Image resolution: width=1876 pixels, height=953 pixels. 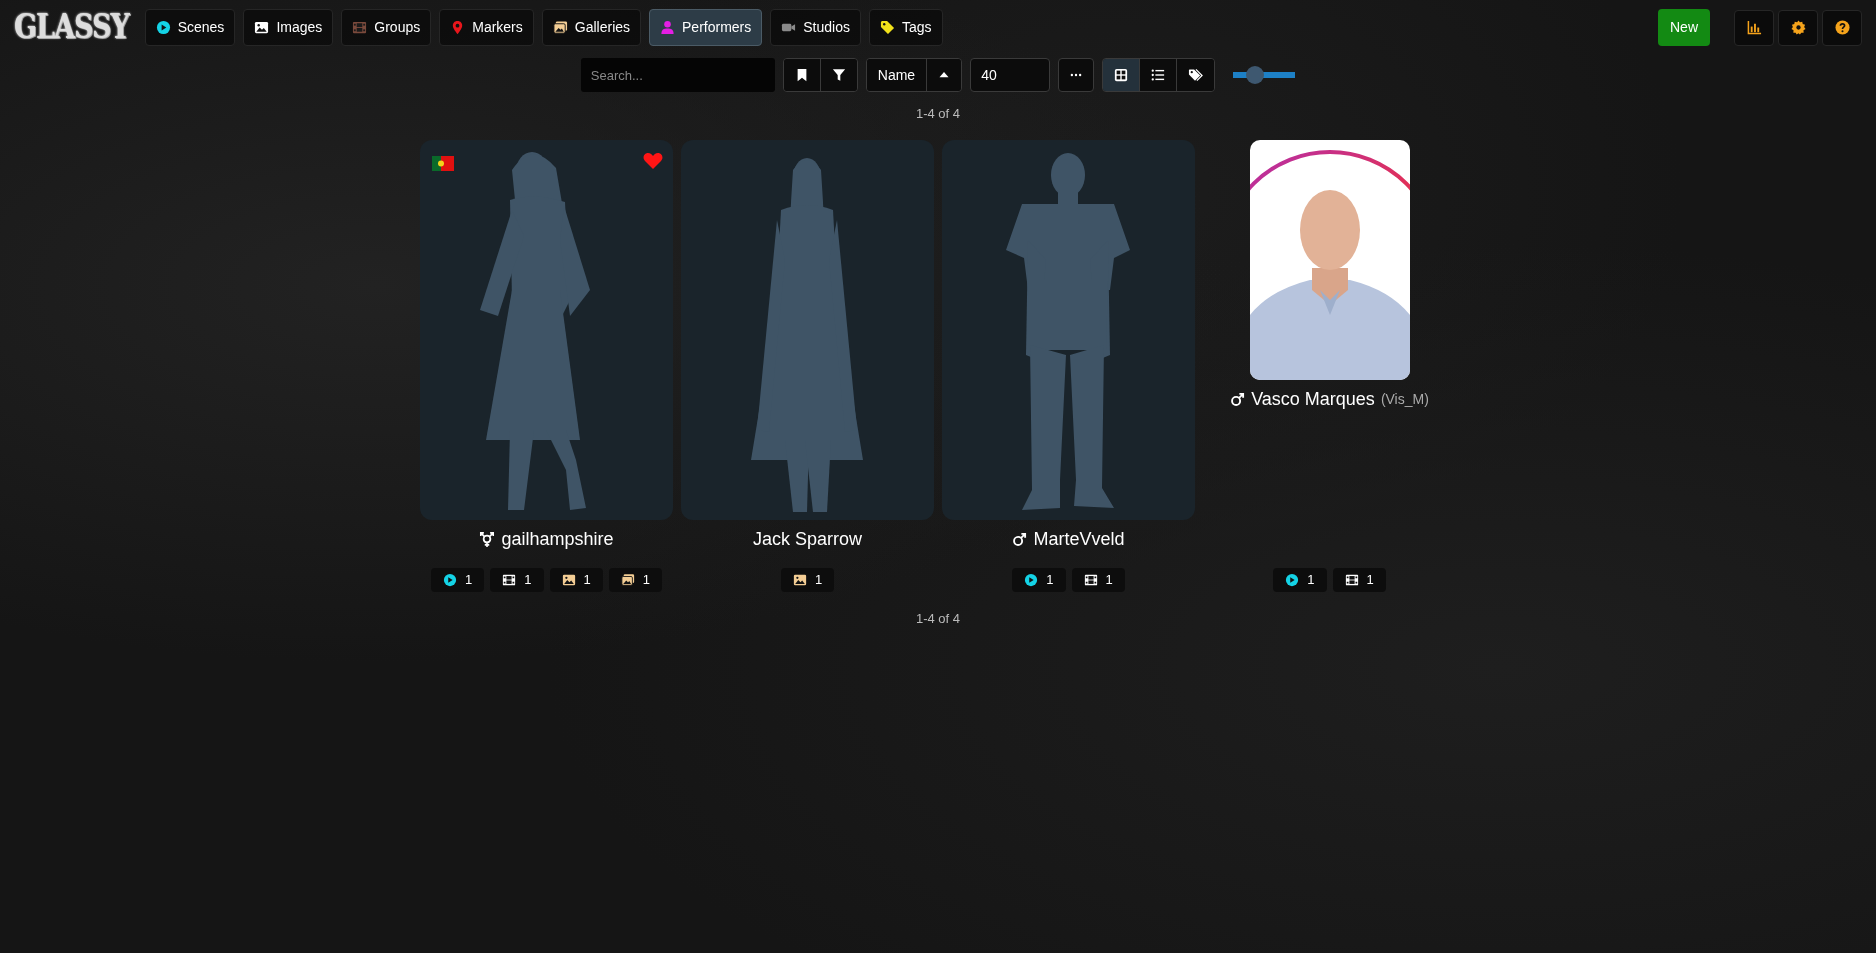 I want to click on list-view-button, so click(x=1158, y=75).